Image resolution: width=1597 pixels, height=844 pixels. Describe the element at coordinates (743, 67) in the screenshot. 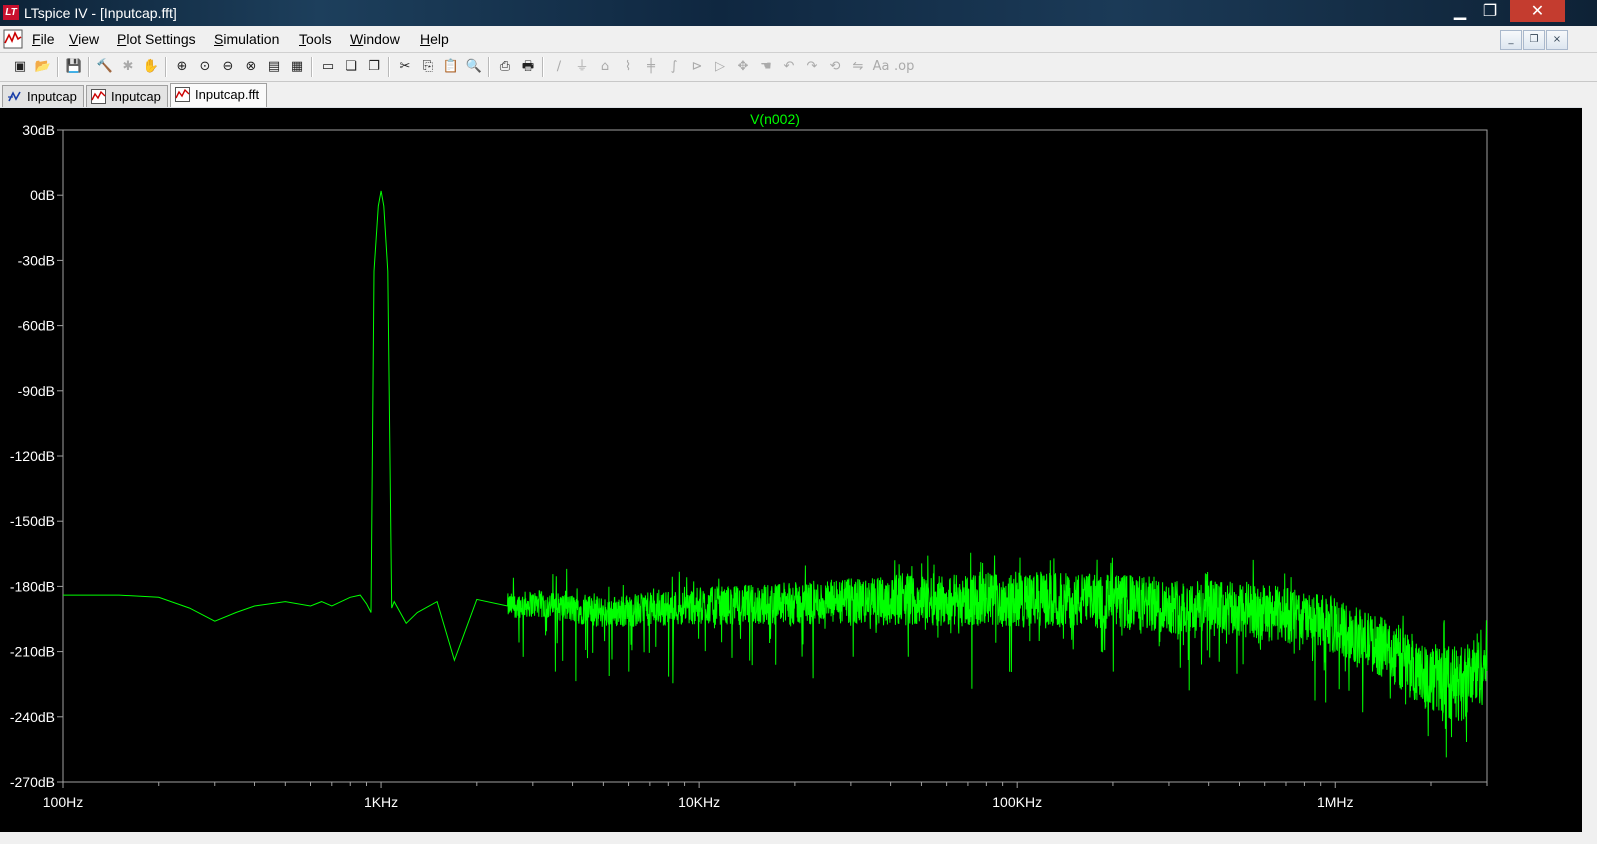

I see `move-icon: ✥` at that location.